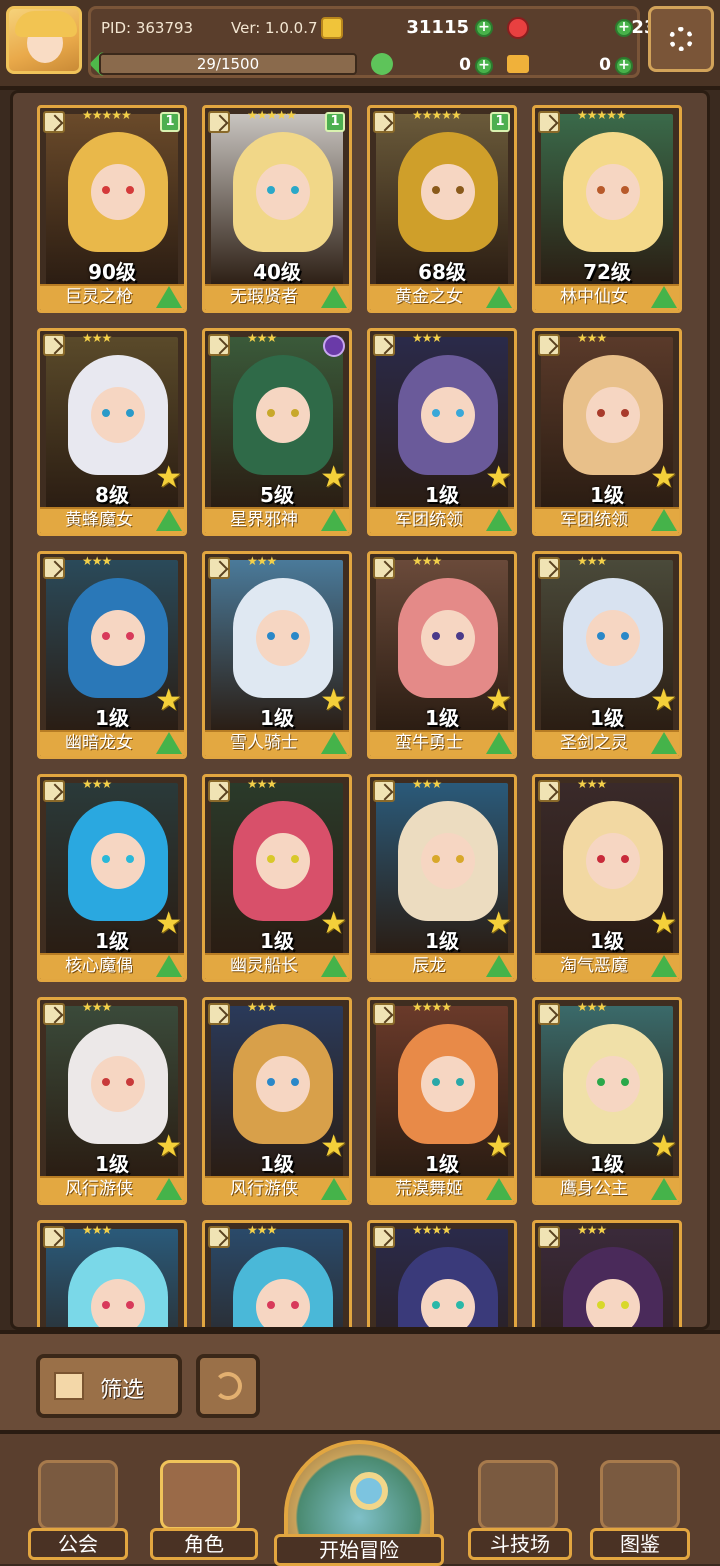 This screenshot has width=720, height=1566. Describe the element at coordinates (442, 966) in the screenshot. I see `name-bar: 辰龙` at that location.